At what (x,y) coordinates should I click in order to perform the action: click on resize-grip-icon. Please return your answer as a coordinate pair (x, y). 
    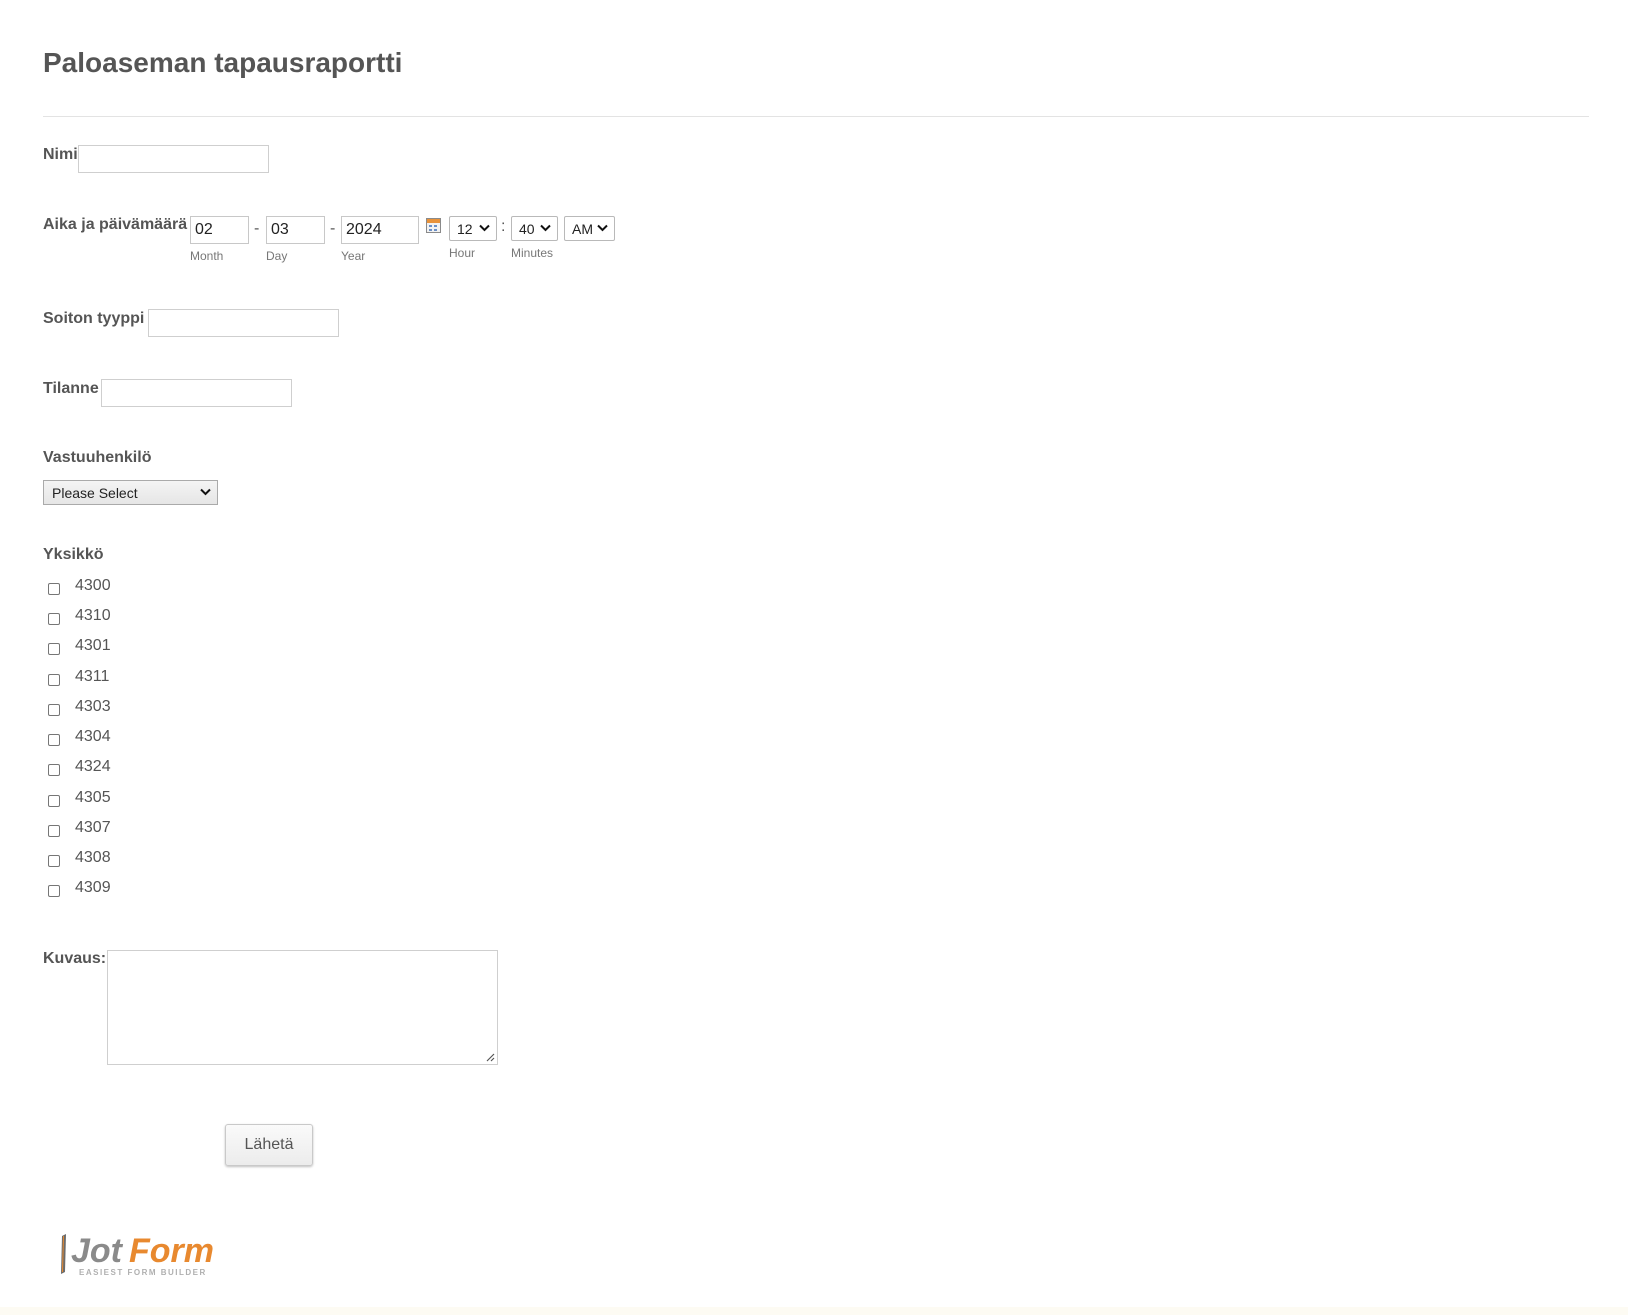
    Looking at the image, I should click on (490, 1057).